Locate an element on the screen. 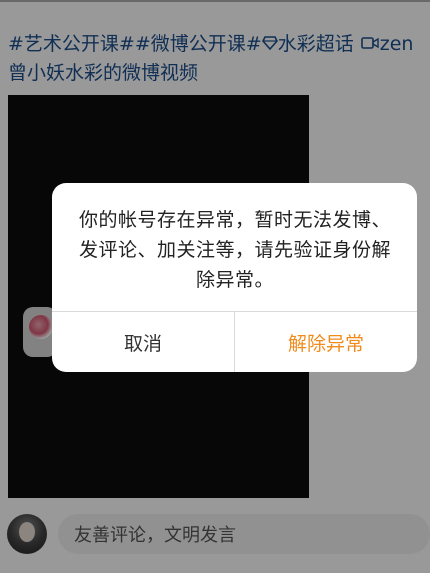 Image resolution: width=430 pixels, height=573 pixels. dialog-message: 你的帐号存在异常，暂时无法发博、发评论、加关注等，请先验证身份解除异常。 is located at coordinates (234, 250).